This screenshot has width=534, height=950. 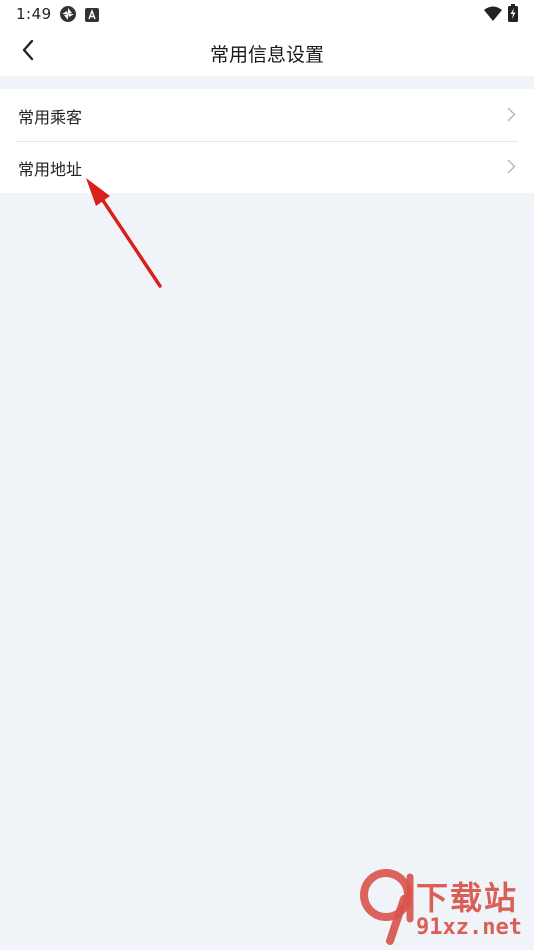 What do you see at coordinates (267, 14) in the screenshot?
I see `status-bar: 1:49` at bounding box center [267, 14].